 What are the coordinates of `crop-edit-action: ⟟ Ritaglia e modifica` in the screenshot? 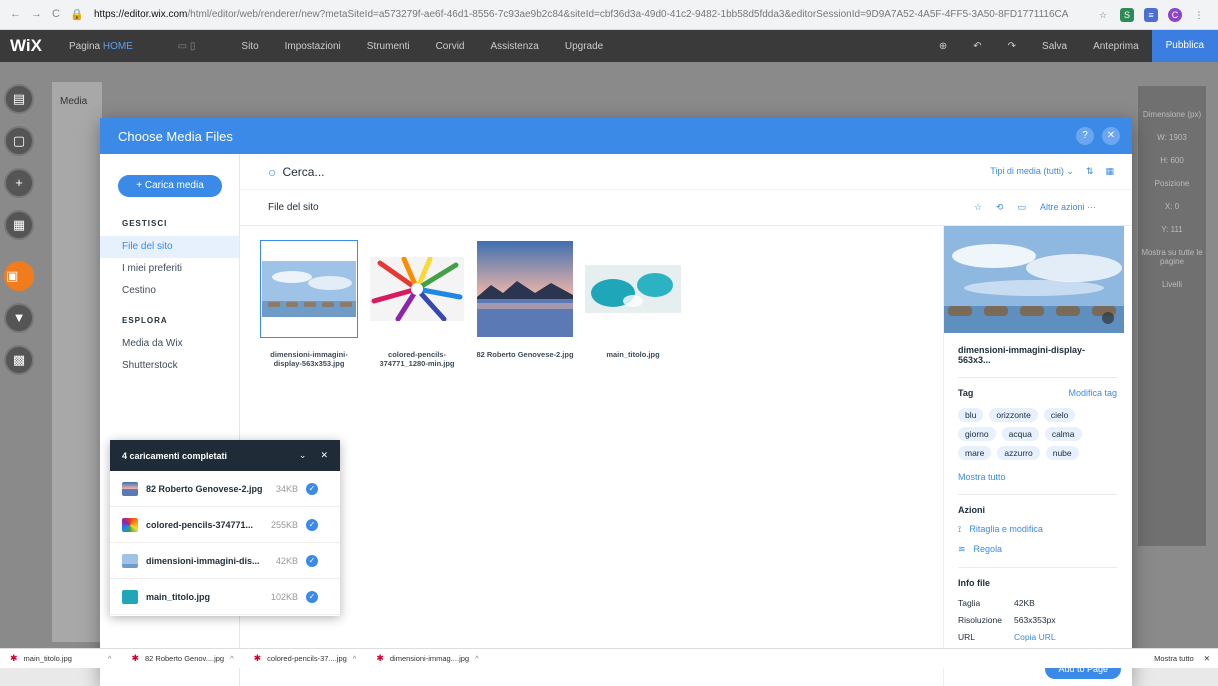 It's located at (1037, 529).